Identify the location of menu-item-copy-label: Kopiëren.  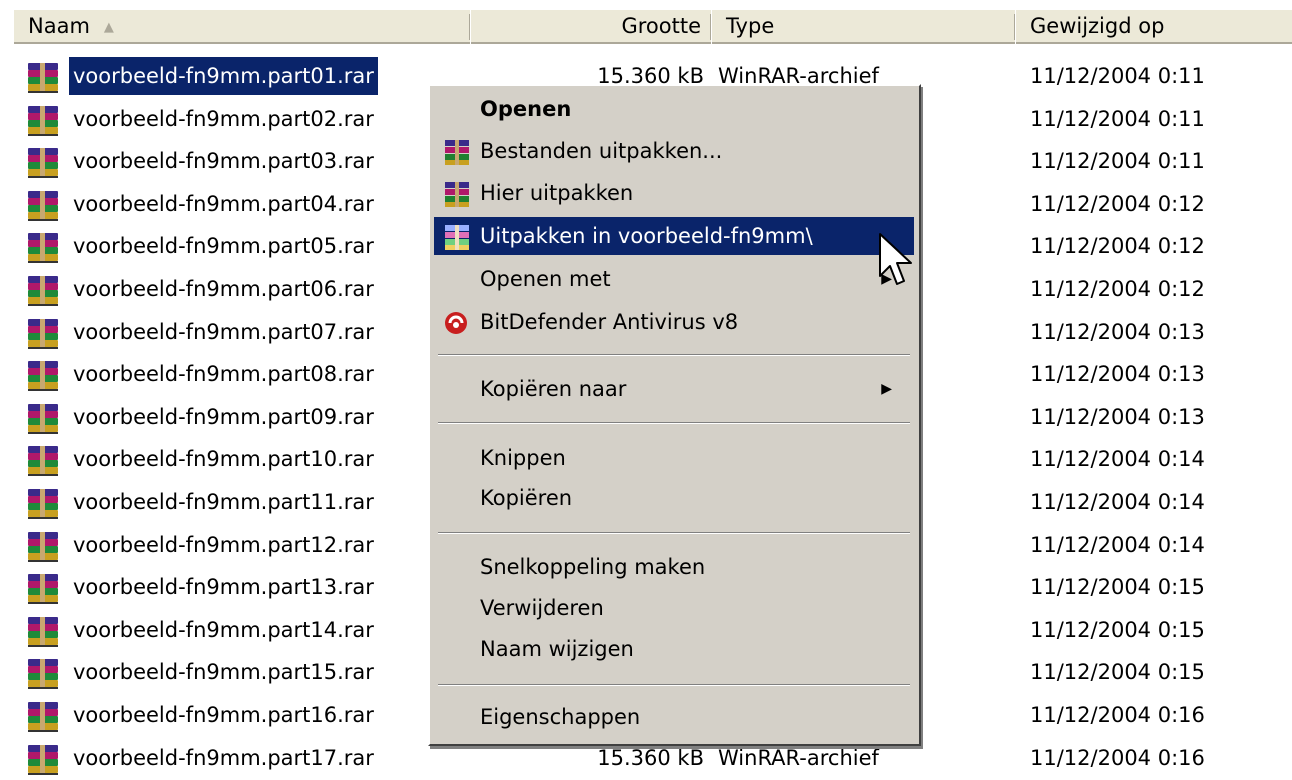
(526, 498).